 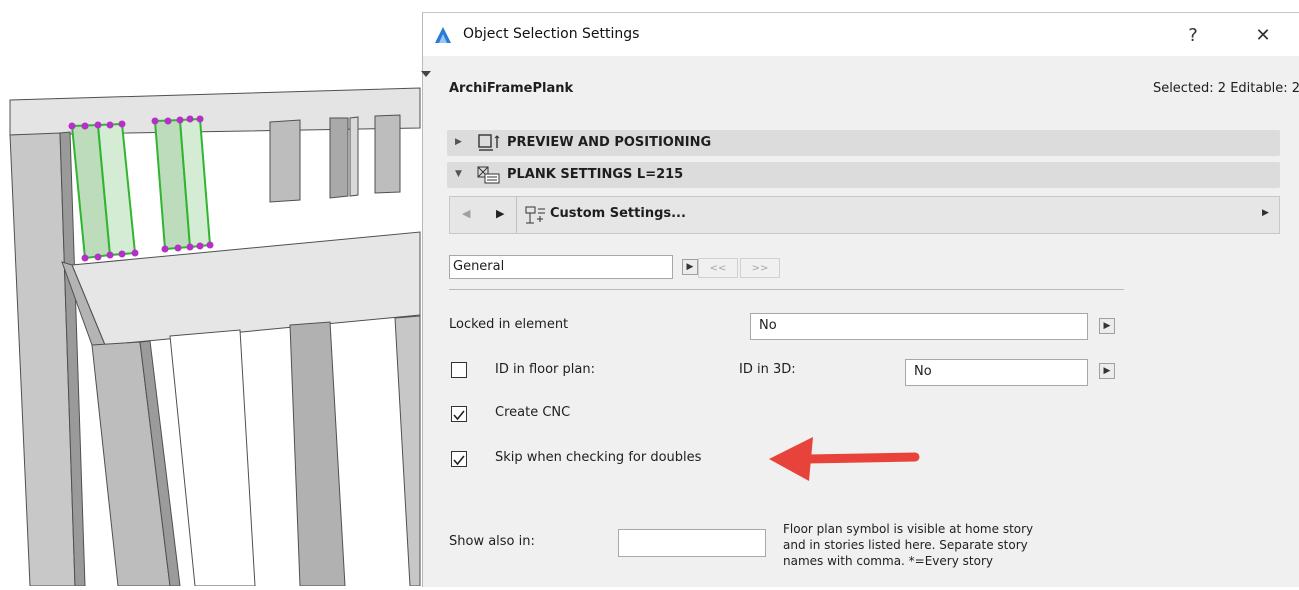 What do you see at coordinates (1107, 371) in the screenshot?
I see `id-3d-arrow: ▶` at bounding box center [1107, 371].